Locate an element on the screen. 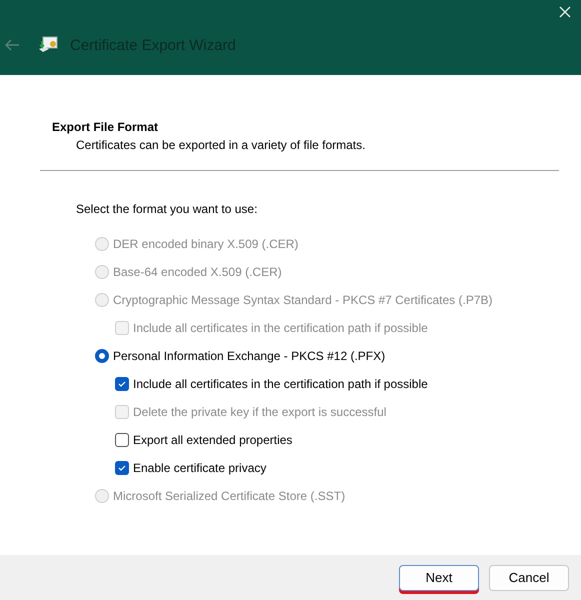 The image size is (581, 600). radio-label: Personal Information Exchange - PKCS #12 (.PFX) is located at coordinates (249, 356).